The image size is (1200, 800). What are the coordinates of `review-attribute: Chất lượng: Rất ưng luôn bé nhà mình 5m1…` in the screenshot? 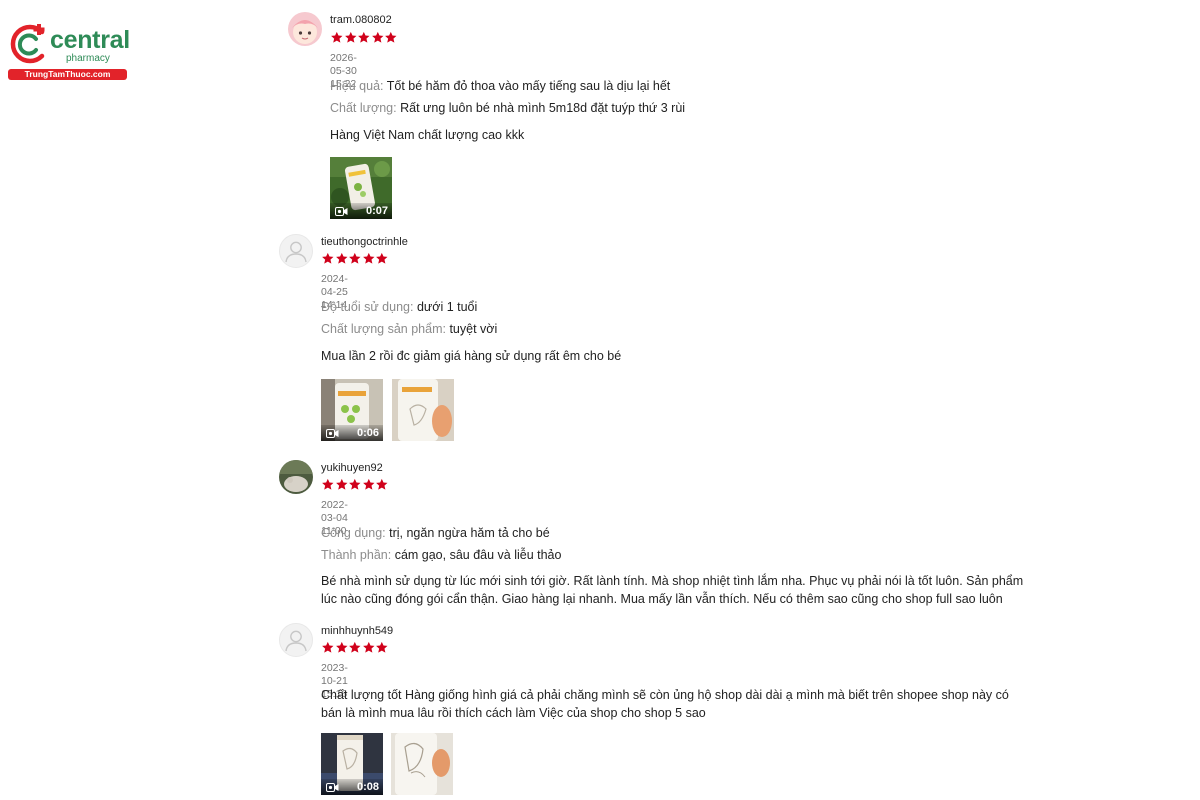 It's located at (507, 108).